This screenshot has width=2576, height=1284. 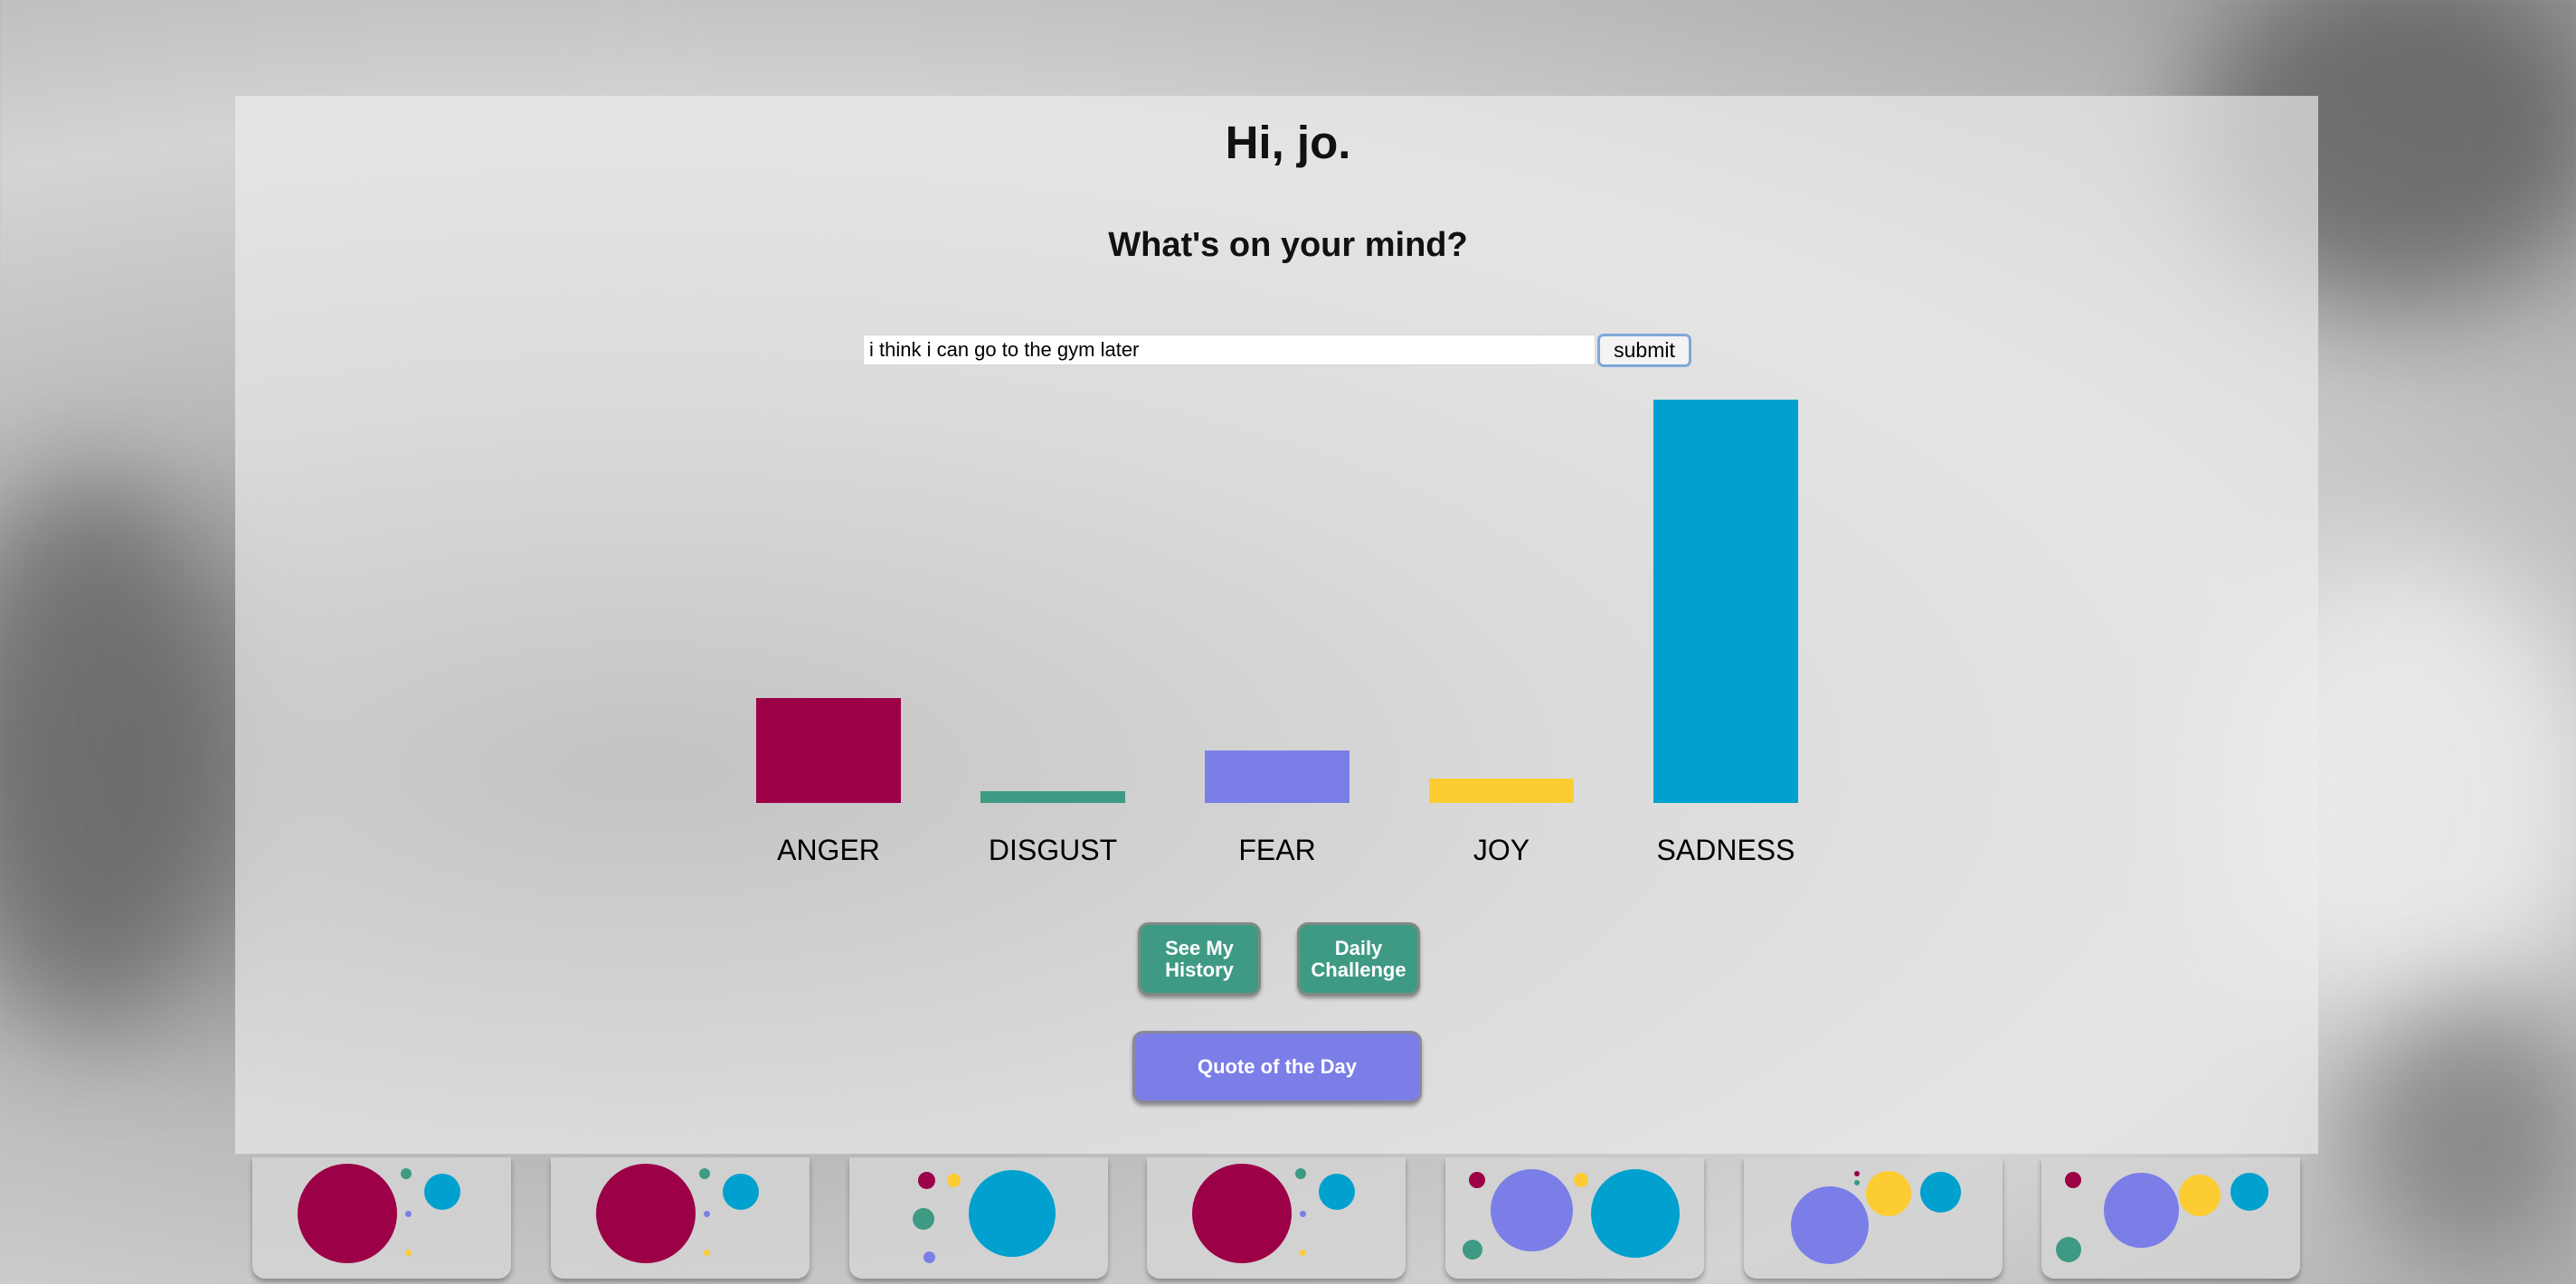 I want to click on bar-fear, so click(x=1278, y=777).